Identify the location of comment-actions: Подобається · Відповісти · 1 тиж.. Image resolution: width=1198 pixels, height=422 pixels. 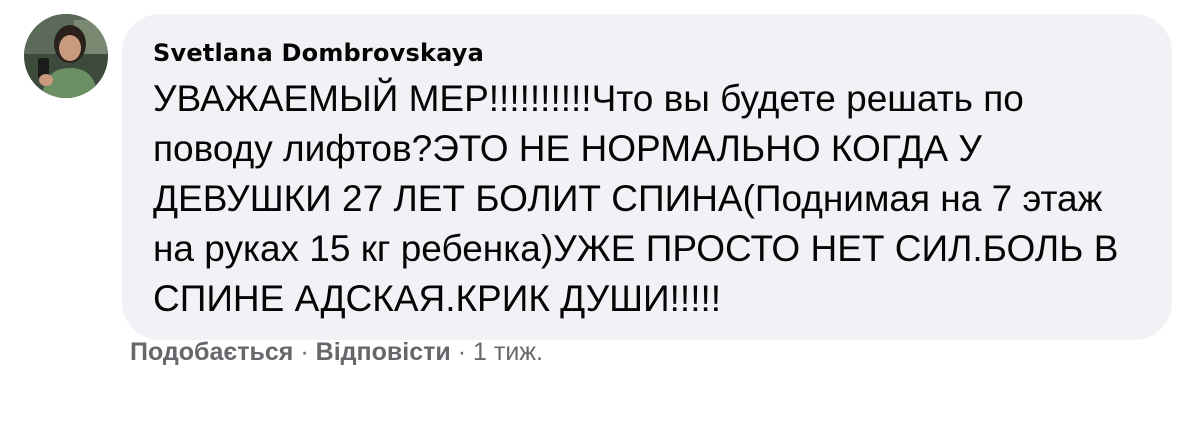
(336, 352).